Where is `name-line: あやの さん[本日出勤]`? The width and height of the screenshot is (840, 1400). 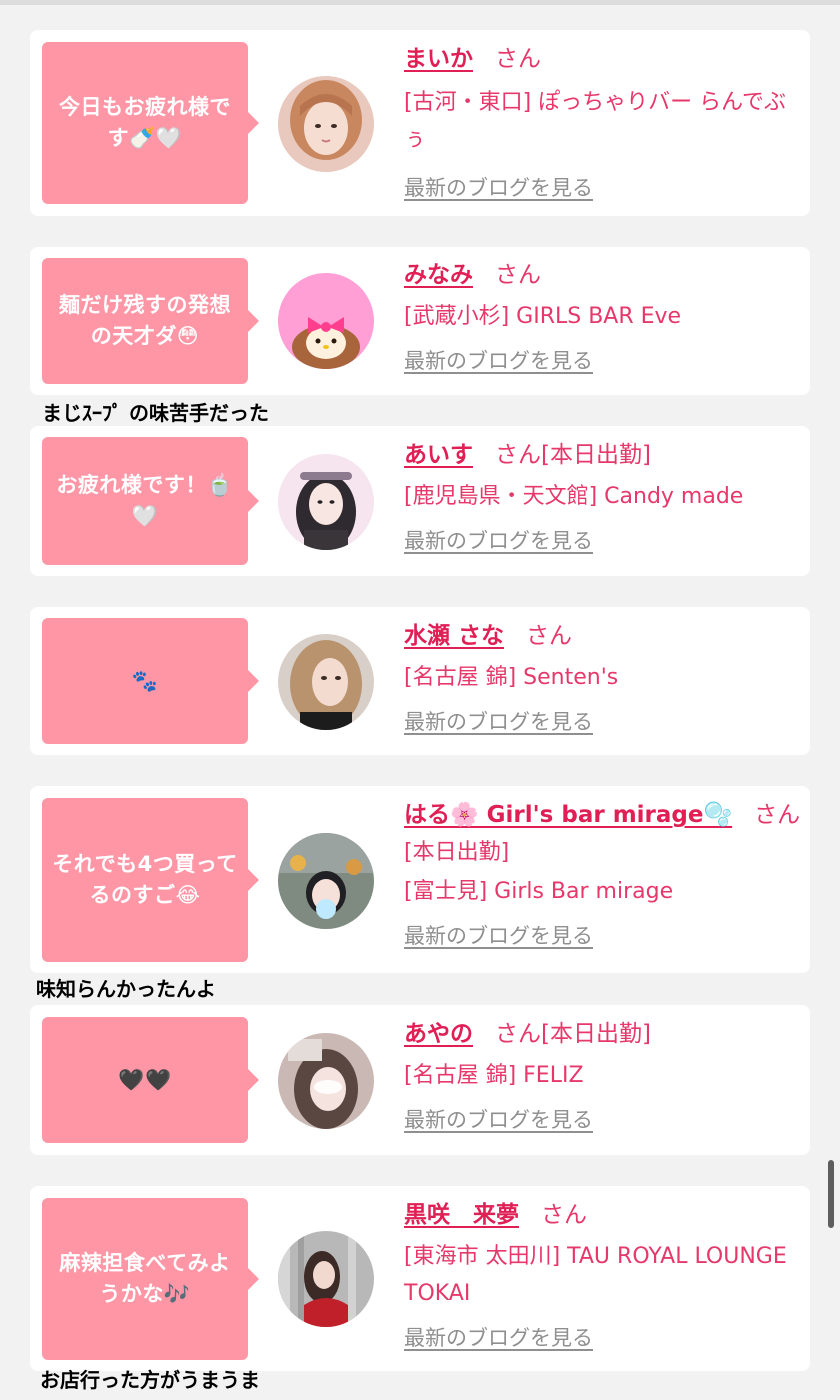 name-line: あやの さん[本日出勤] is located at coordinates (600, 1034).